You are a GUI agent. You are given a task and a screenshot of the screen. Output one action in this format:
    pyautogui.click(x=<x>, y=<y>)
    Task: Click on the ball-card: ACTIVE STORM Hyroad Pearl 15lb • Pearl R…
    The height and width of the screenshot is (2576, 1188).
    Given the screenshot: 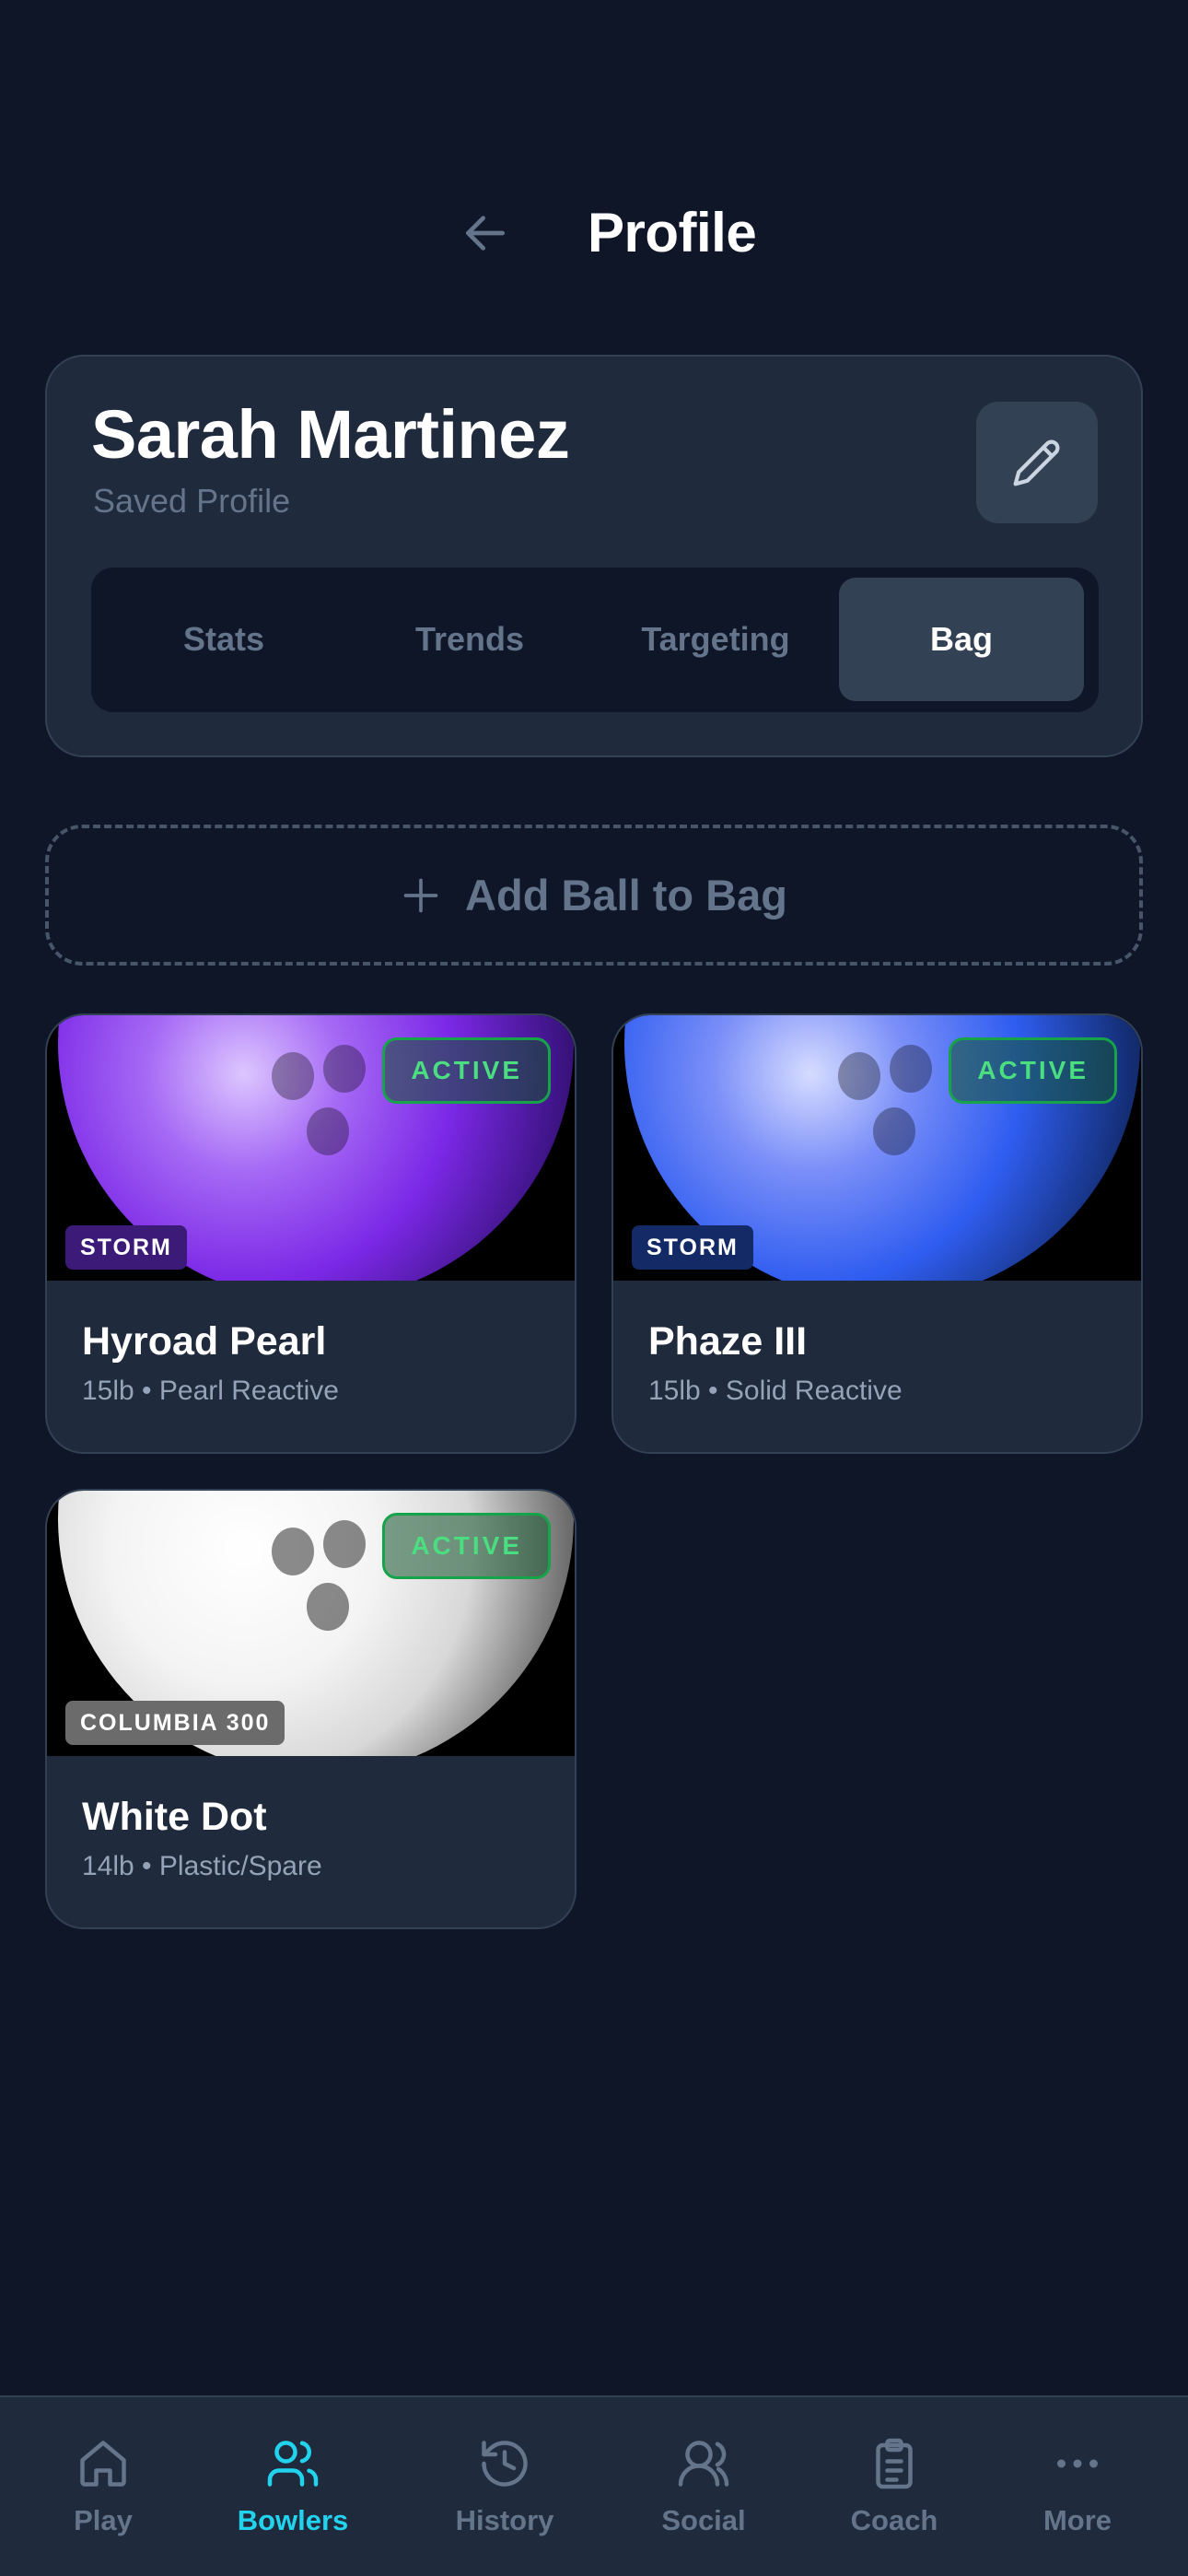 What is the action you would take?
    pyautogui.click(x=311, y=1233)
    